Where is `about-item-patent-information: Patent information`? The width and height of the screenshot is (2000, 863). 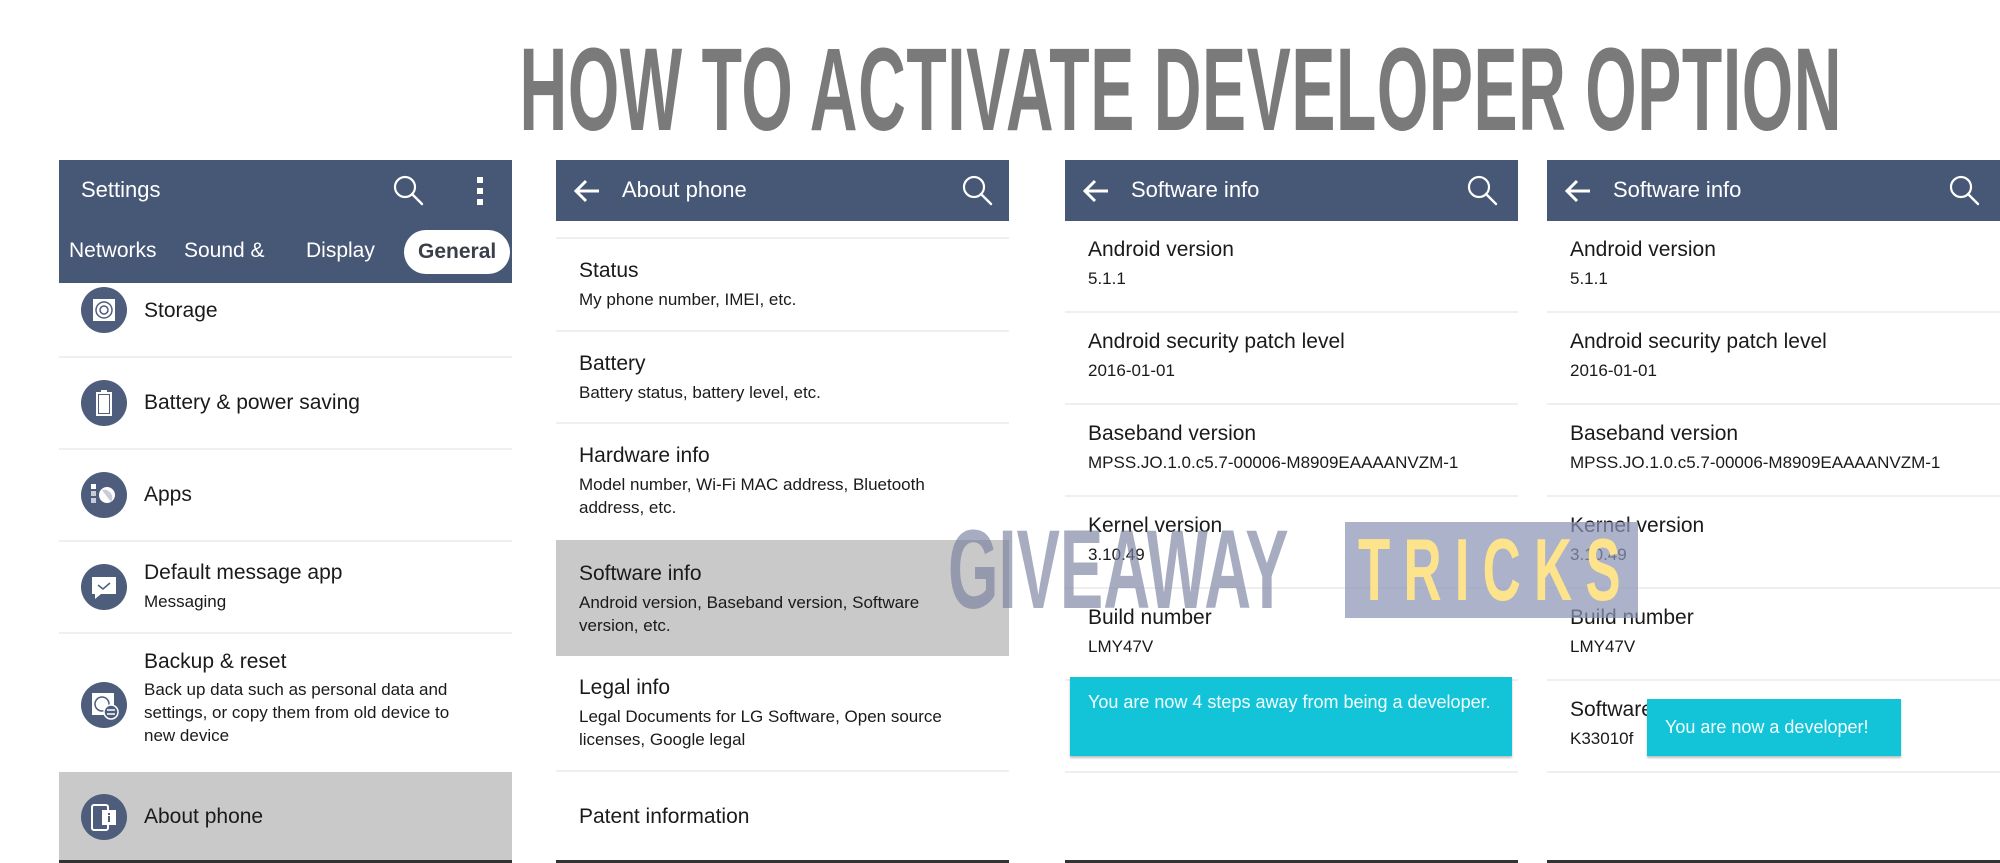 about-item-patent-information: Patent information is located at coordinates (782, 817).